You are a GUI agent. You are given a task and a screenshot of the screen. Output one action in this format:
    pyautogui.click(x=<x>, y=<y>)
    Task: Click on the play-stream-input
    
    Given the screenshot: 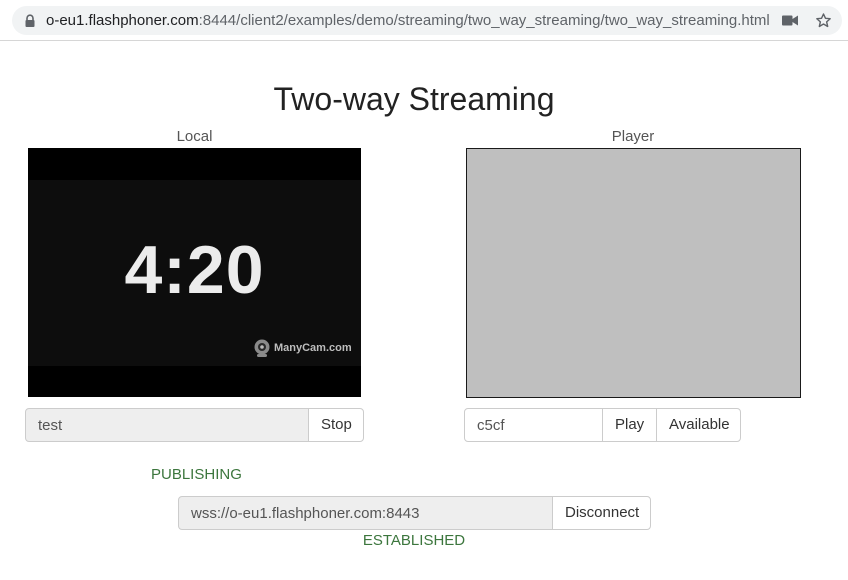 What is the action you would take?
    pyautogui.click(x=533, y=425)
    